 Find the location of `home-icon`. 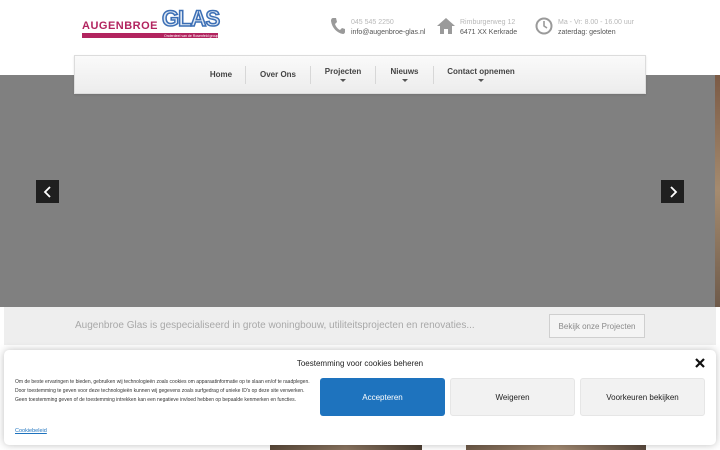

home-icon is located at coordinates (446, 26).